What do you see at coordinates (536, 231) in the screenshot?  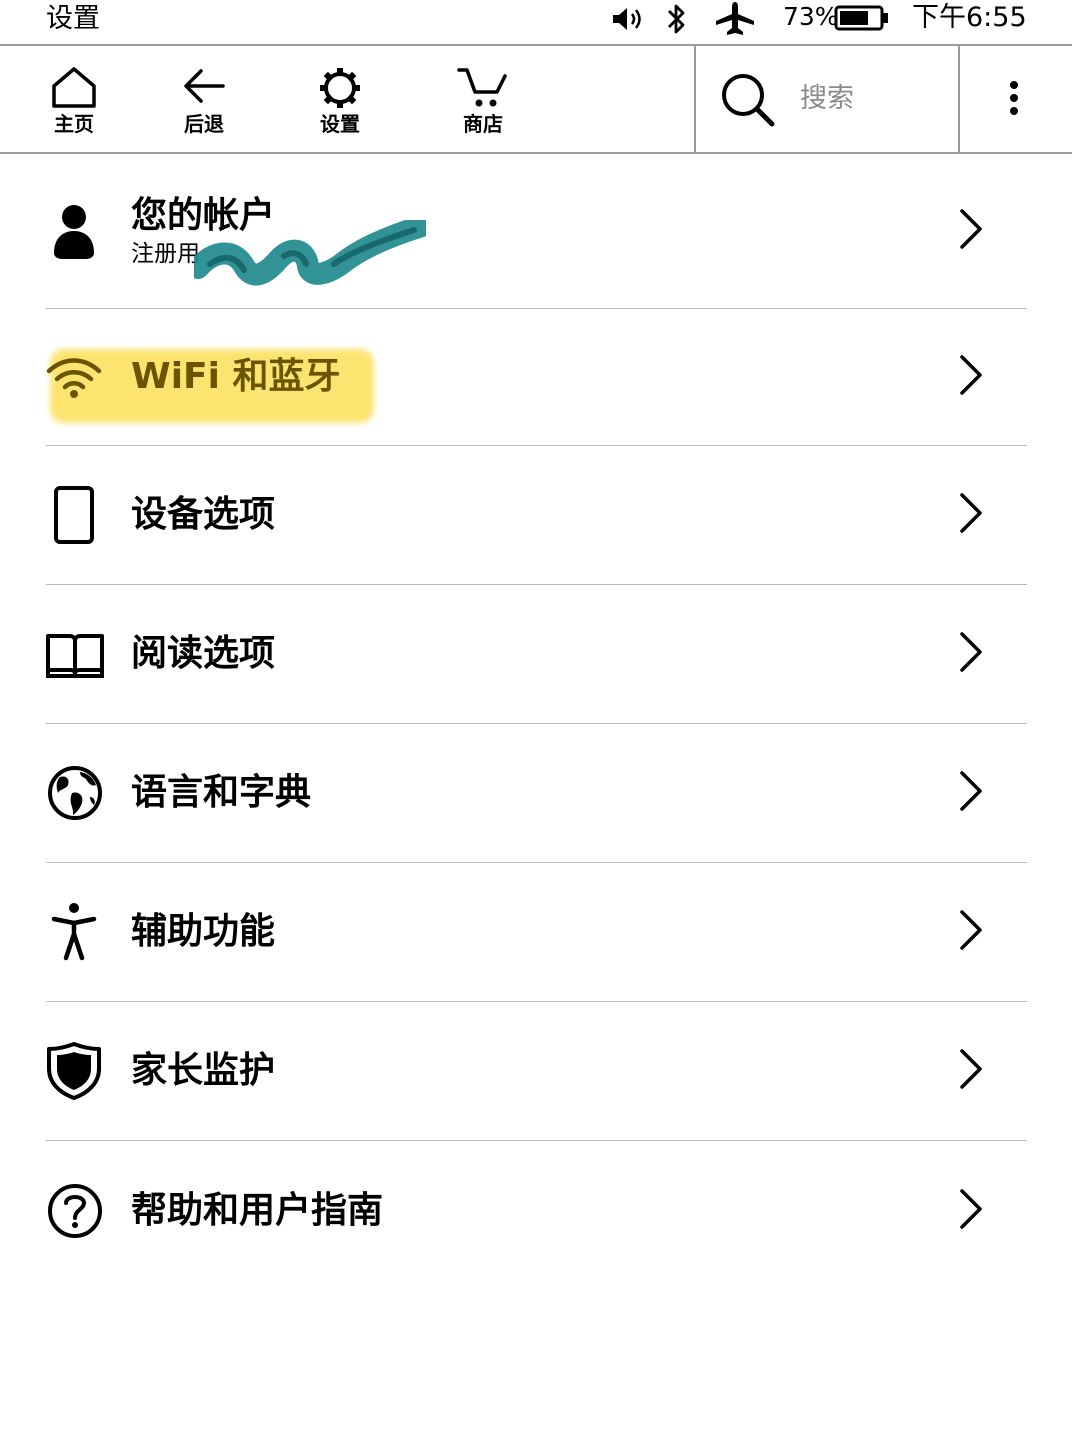 I see `settings-item-account: 您的帐户 注册用` at bounding box center [536, 231].